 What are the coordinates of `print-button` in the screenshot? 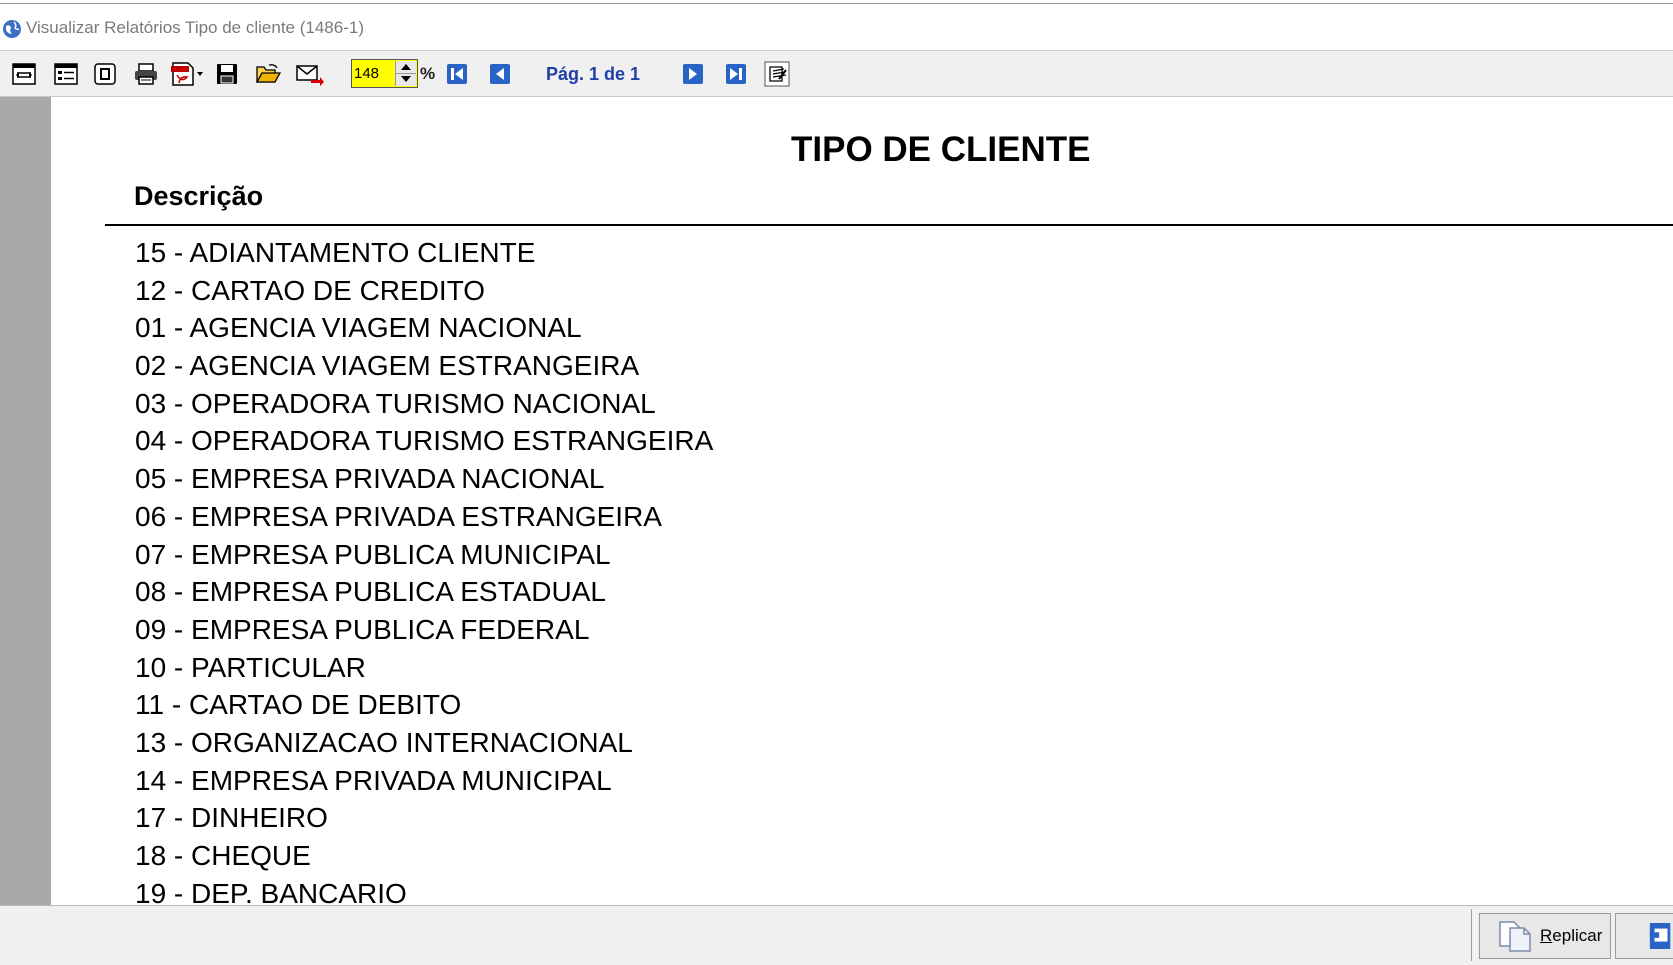 It's located at (146, 74).